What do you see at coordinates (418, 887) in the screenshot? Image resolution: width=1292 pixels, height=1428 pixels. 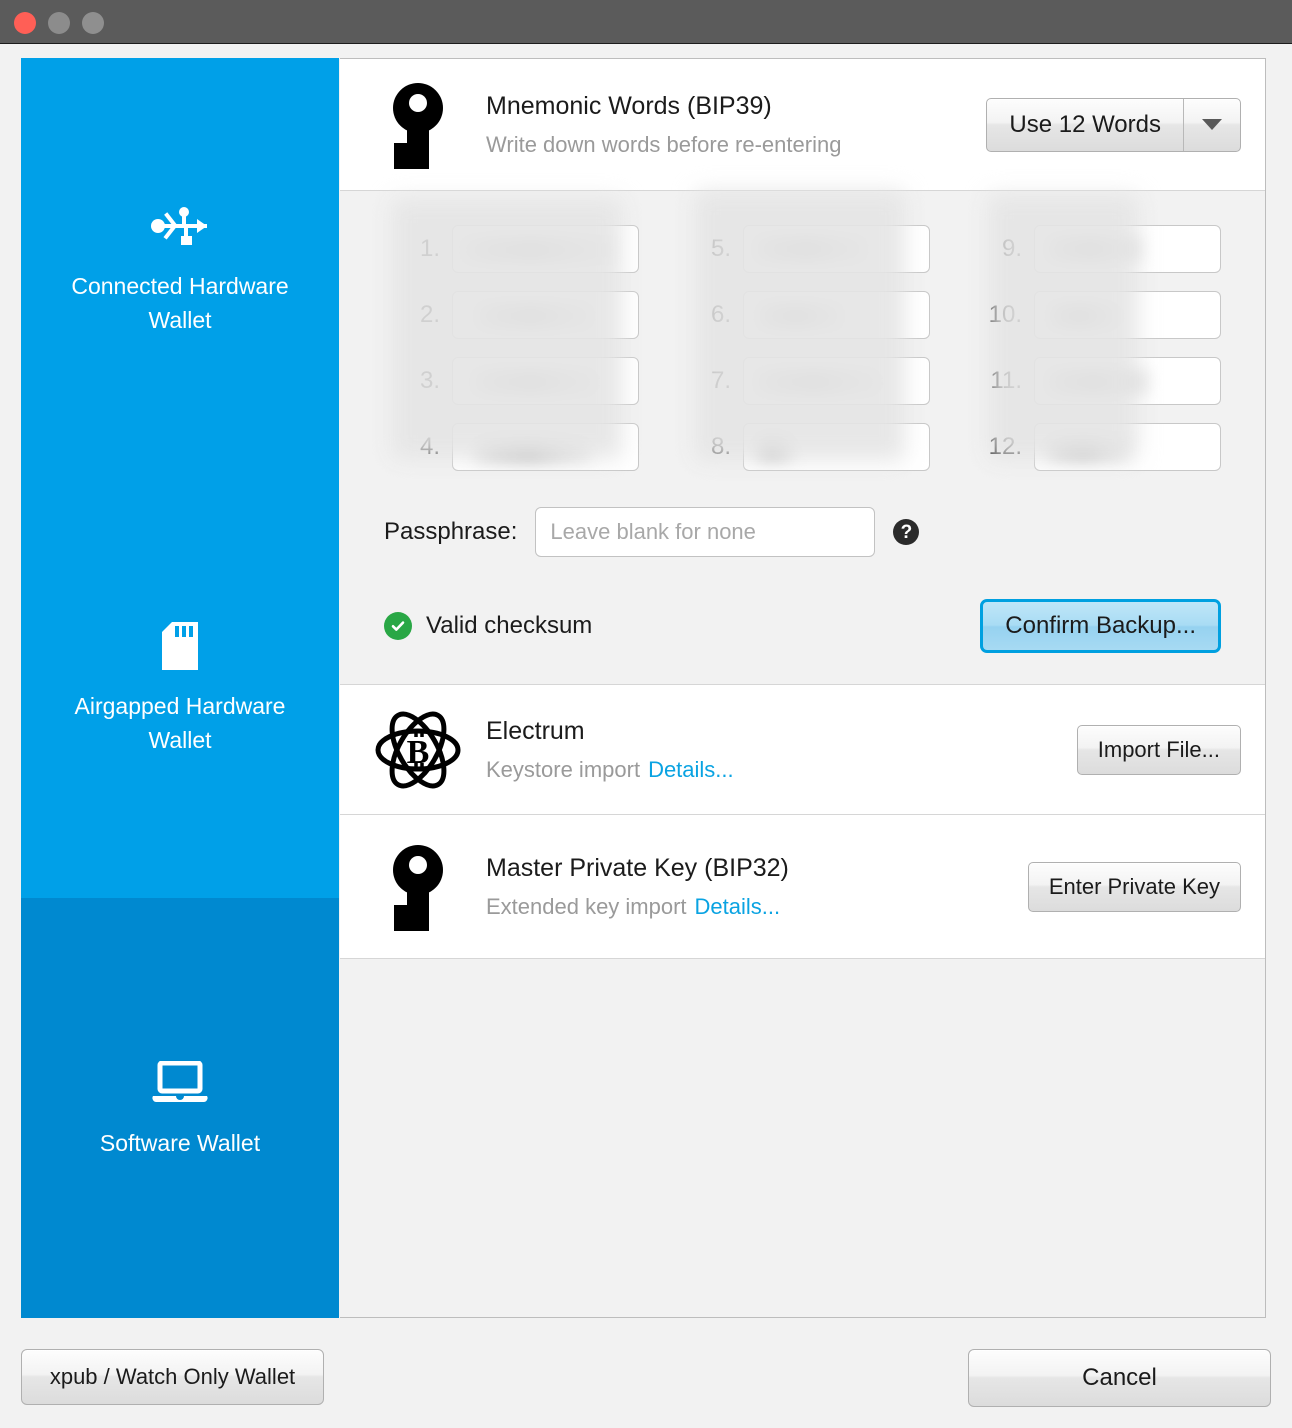 I see `key-icon` at bounding box center [418, 887].